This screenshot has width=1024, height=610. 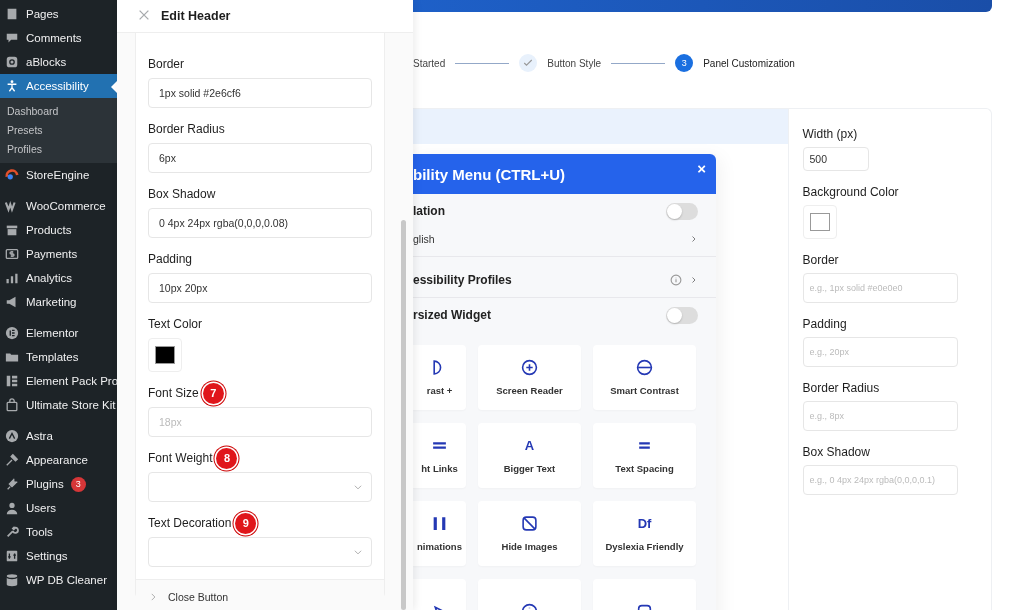 What do you see at coordinates (58, 206) in the screenshot?
I see `sidebar-item: WooCommerce` at bounding box center [58, 206].